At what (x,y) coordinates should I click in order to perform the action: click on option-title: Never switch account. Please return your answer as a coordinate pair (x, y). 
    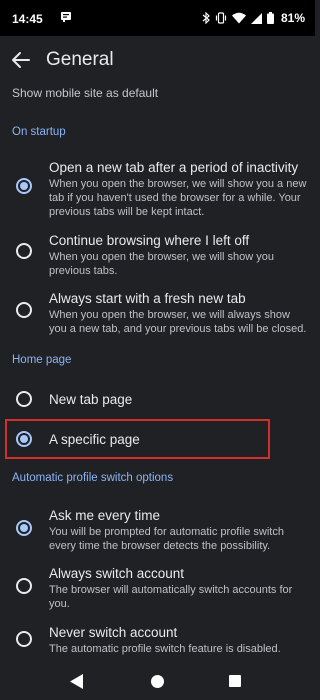
    Looking at the image, I should click on (113, 632).